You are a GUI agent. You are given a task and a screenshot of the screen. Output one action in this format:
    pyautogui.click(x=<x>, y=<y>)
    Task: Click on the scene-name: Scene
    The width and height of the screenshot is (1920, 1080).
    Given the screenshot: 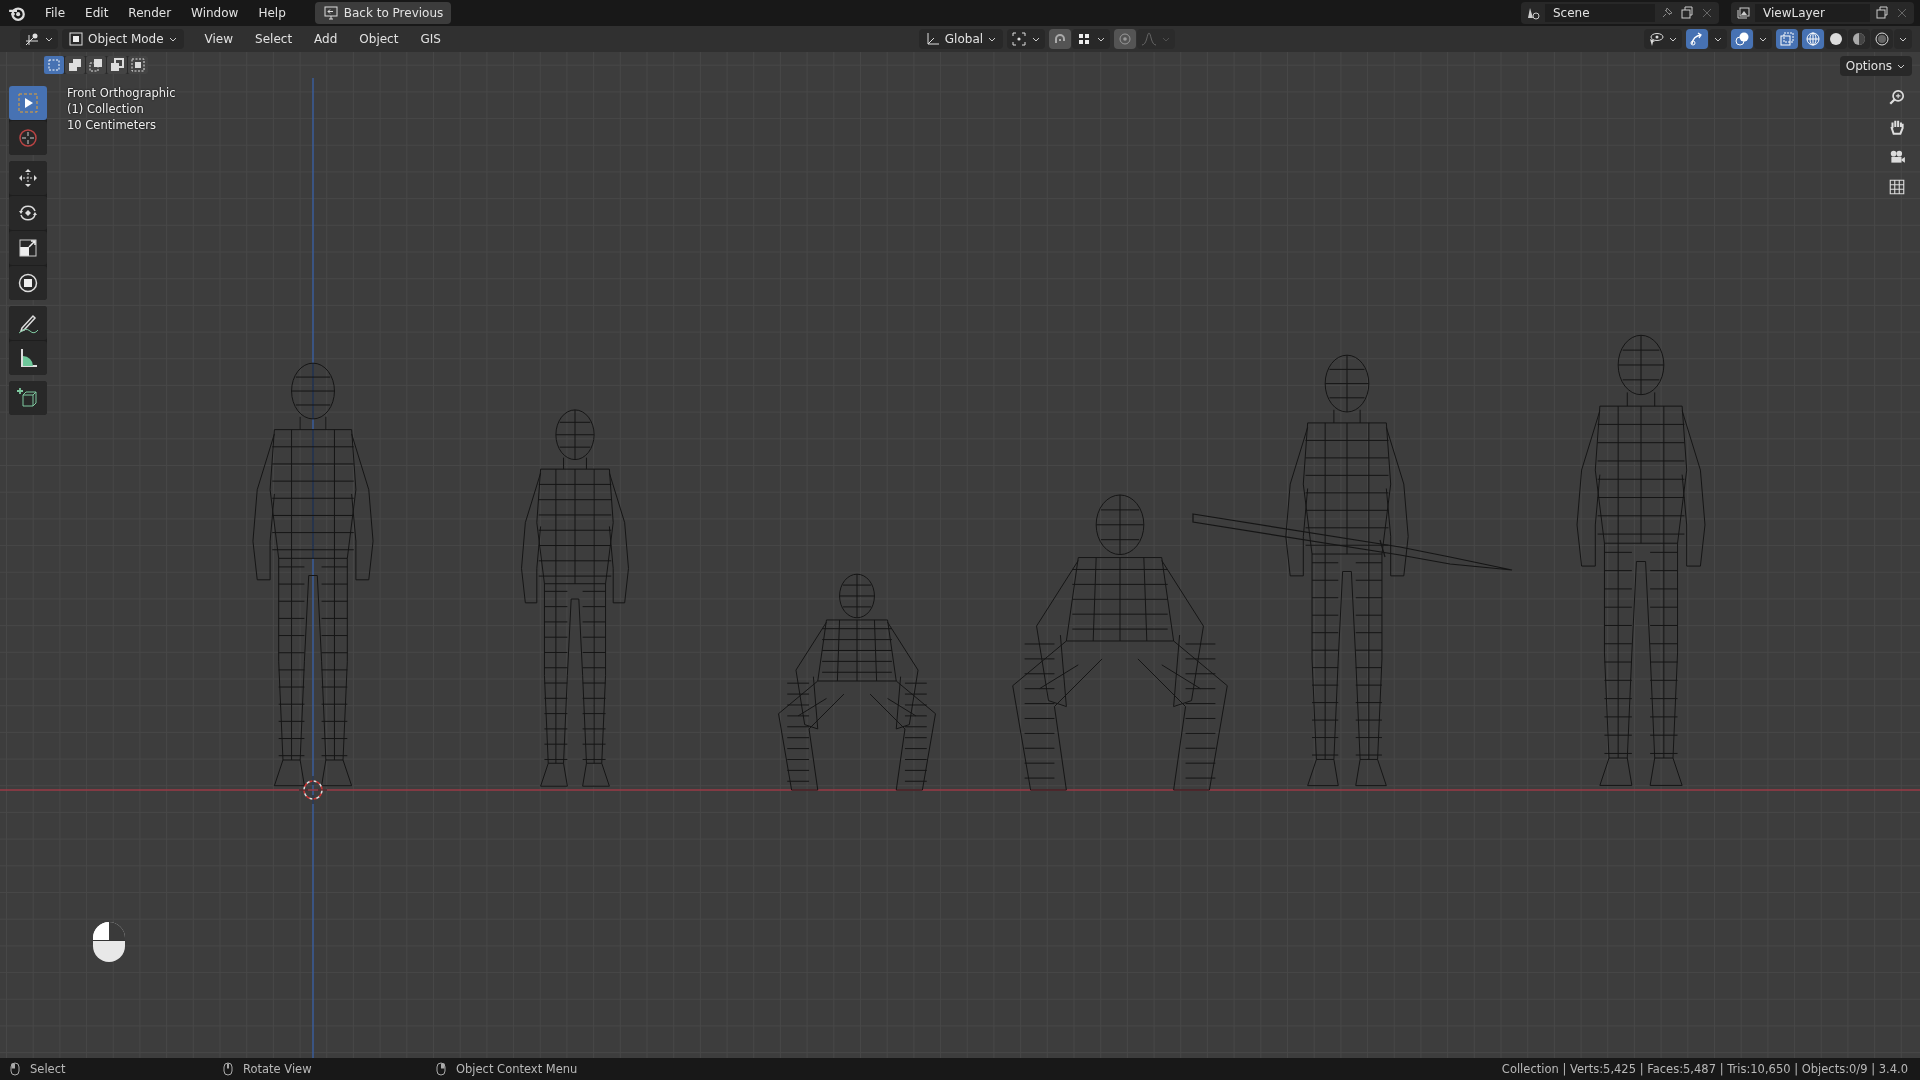 What is the action you would take?
    pyautogui.click(x=1600, y=13)
    